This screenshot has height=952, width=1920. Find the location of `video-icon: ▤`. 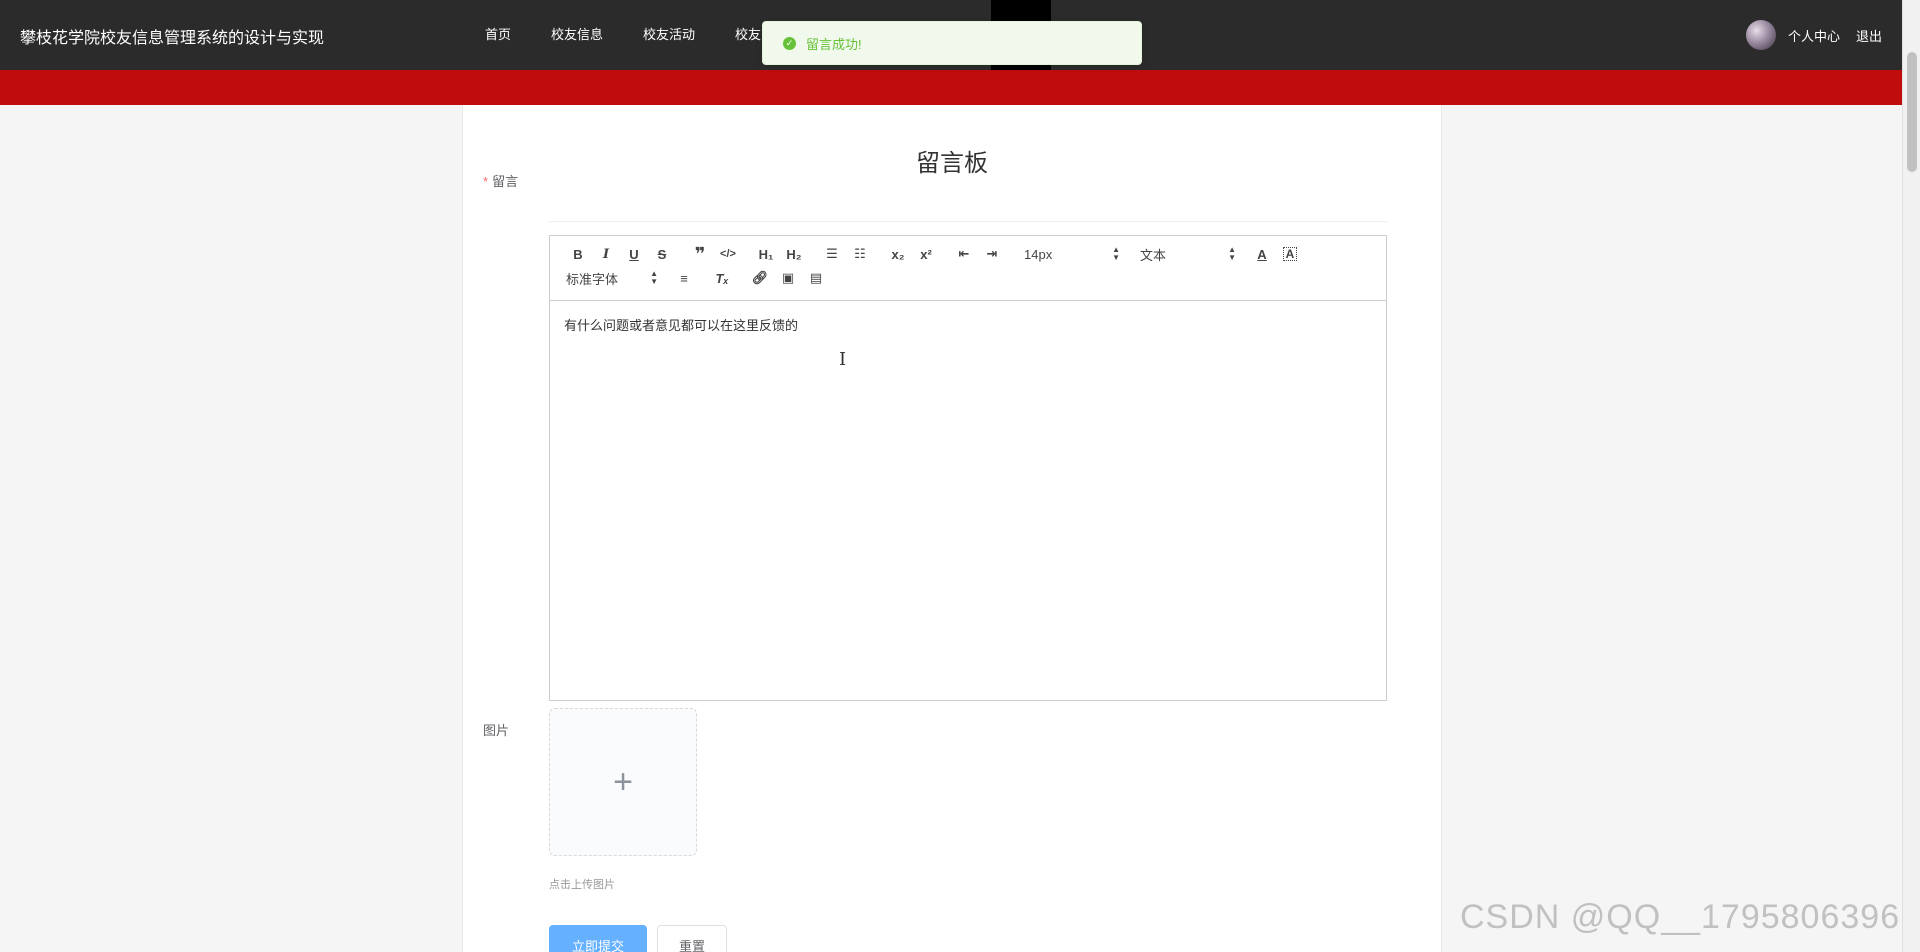

video-icon: ▤ is located at coordinates (816, 278).